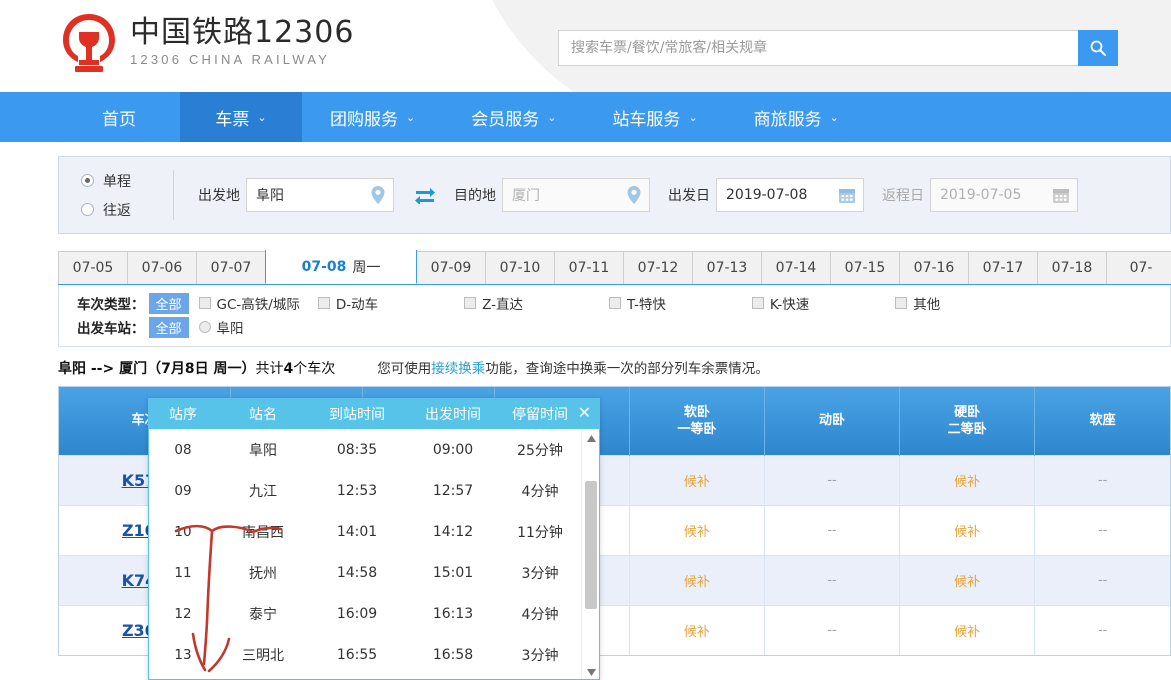 This screenshot has height=680, width=1171. Describe the element at coordinates (917, 303) in the screenshot. I see `train-type-checkbox-6: 其他` at that location.